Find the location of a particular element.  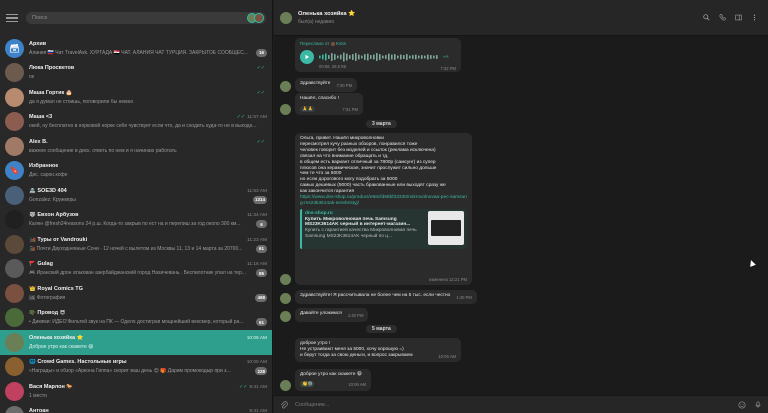

chat-time is located at coordinates (266, 313).